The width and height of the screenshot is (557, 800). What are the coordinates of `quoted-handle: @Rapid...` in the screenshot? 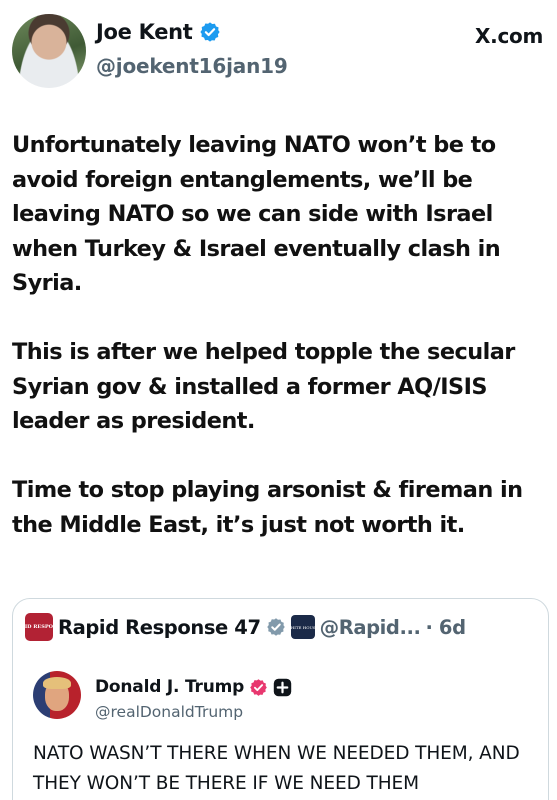 It's located at (370, 627).